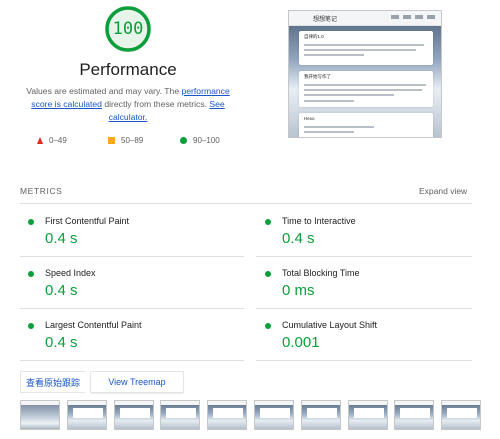  Describe the element at coordinates (301, 342) in the screenshot. I see `metric-value: 0.001` at that location.